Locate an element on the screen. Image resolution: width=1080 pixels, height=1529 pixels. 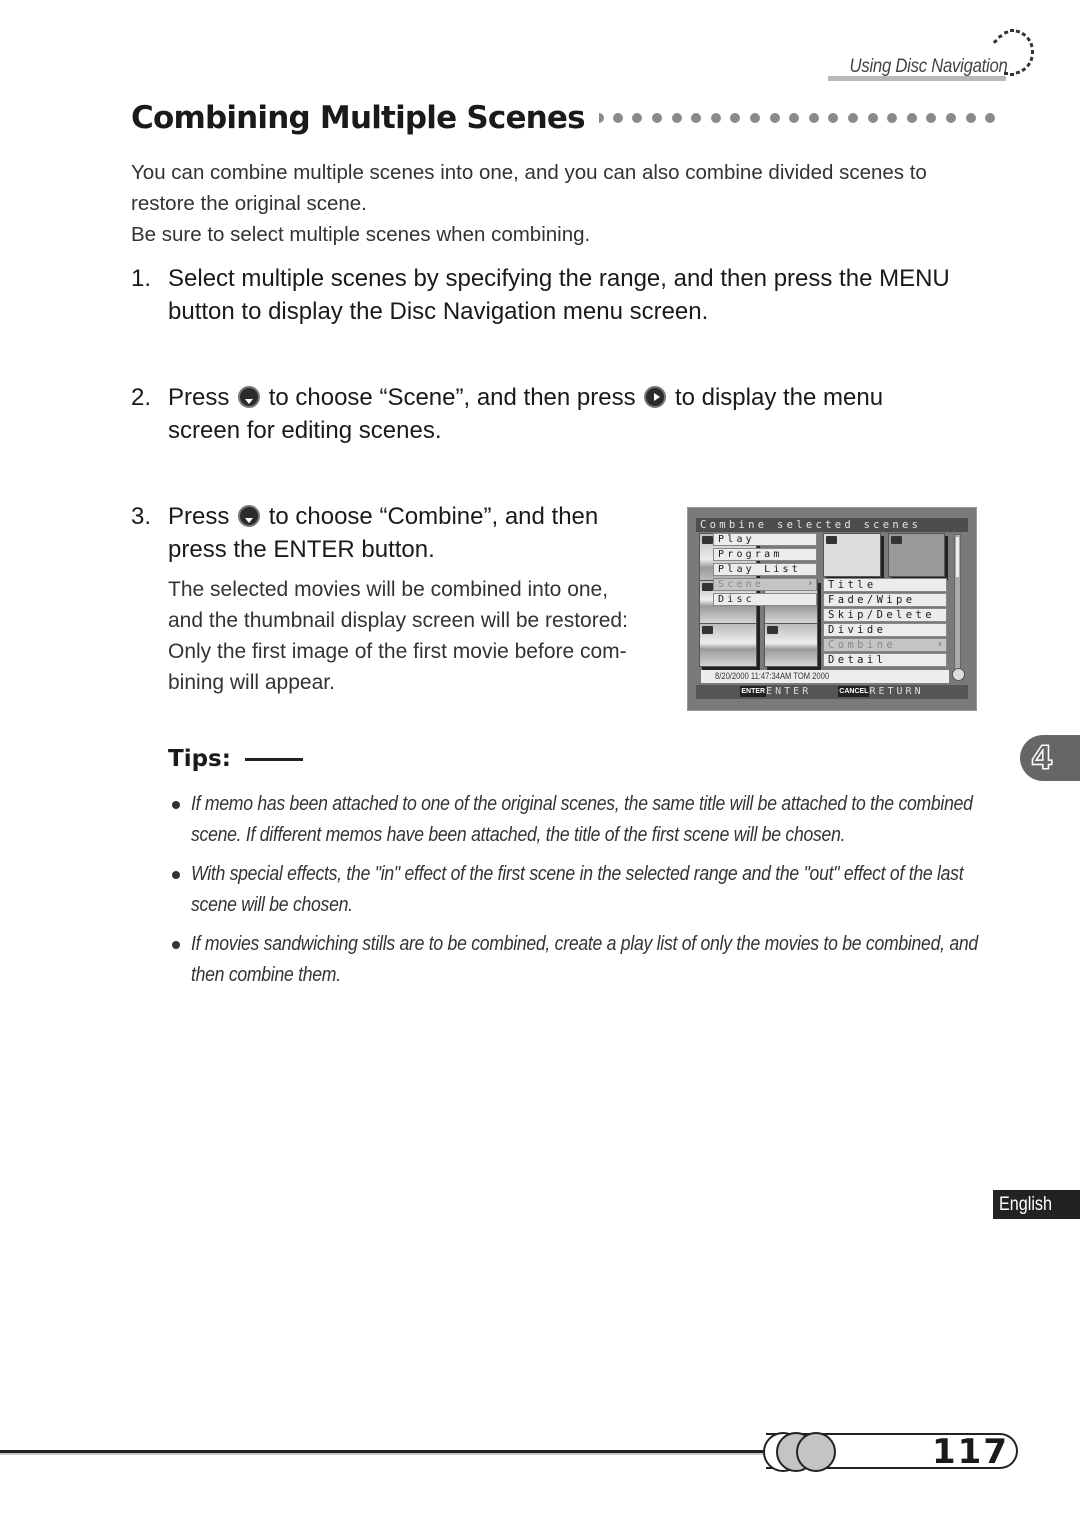
return-label: RETURN is located at coordinates (896, 691).